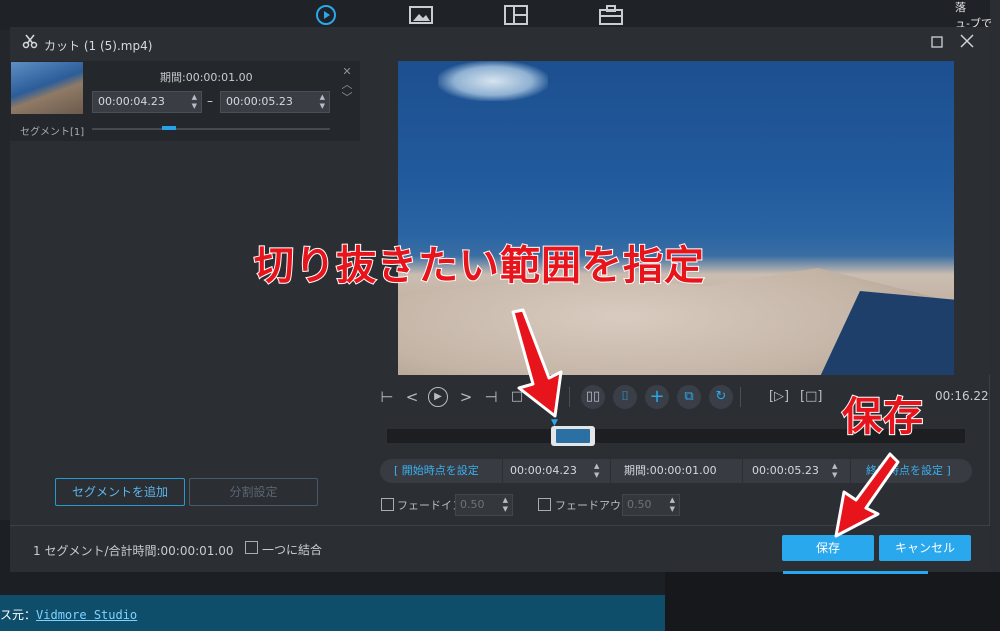  I want to click on previous-frame-icon: <, so click(412, 397).